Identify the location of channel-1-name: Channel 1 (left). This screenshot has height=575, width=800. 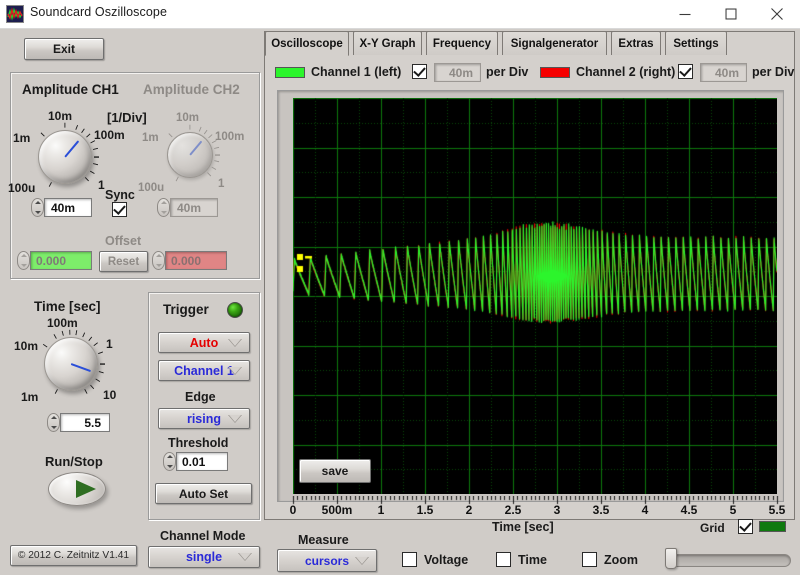
(356, 72).